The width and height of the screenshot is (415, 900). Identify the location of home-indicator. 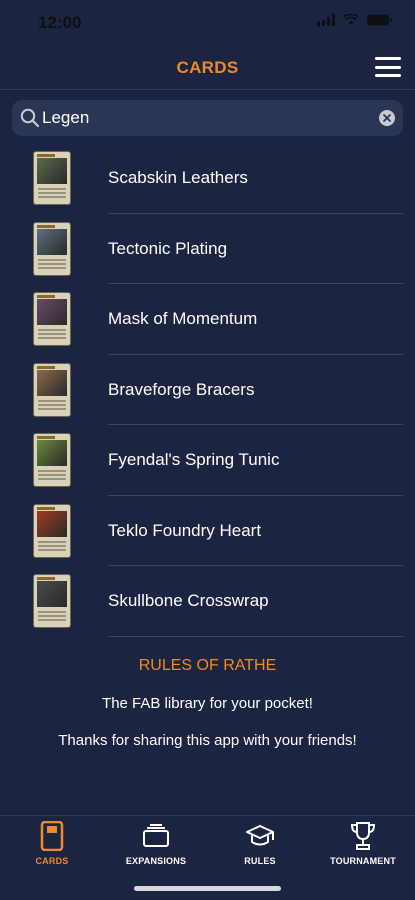
(207, 888).